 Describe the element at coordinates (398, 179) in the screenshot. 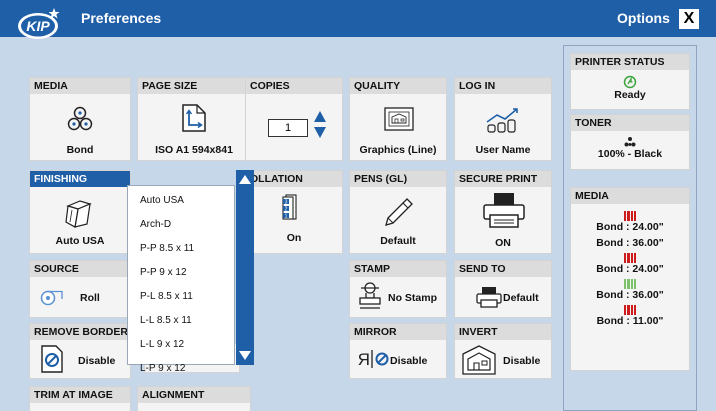

I see `pens-header: PENS (GL)` at that location.